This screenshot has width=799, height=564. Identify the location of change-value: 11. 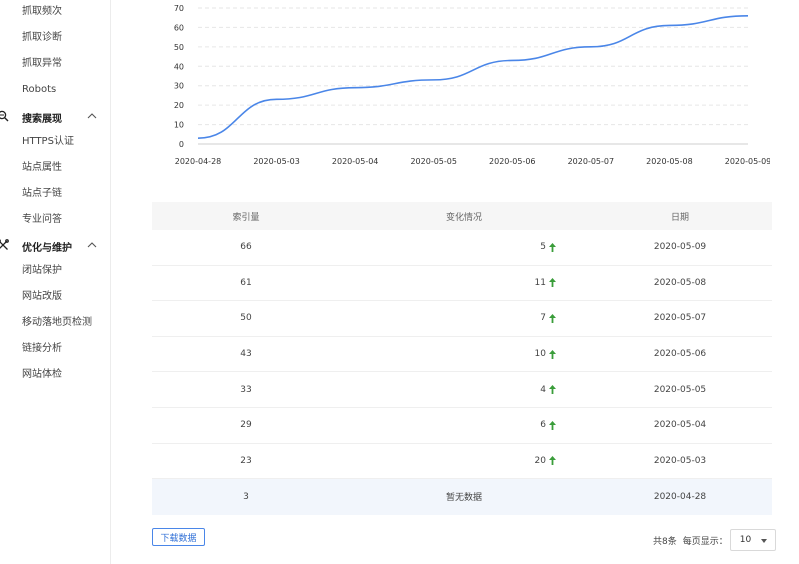
(545, 283).